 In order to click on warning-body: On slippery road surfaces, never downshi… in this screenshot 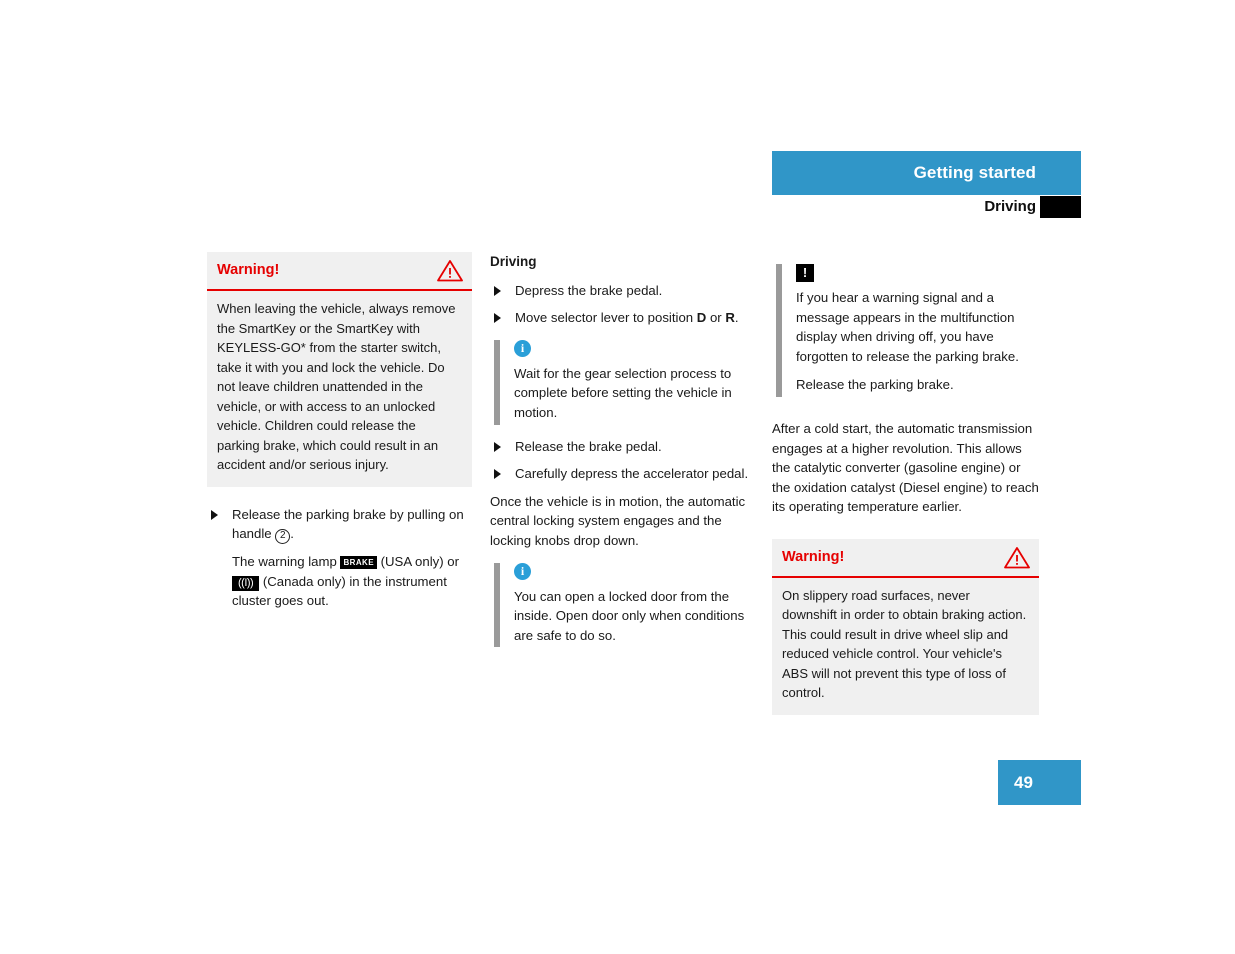, I will do `click(904, 644)`.